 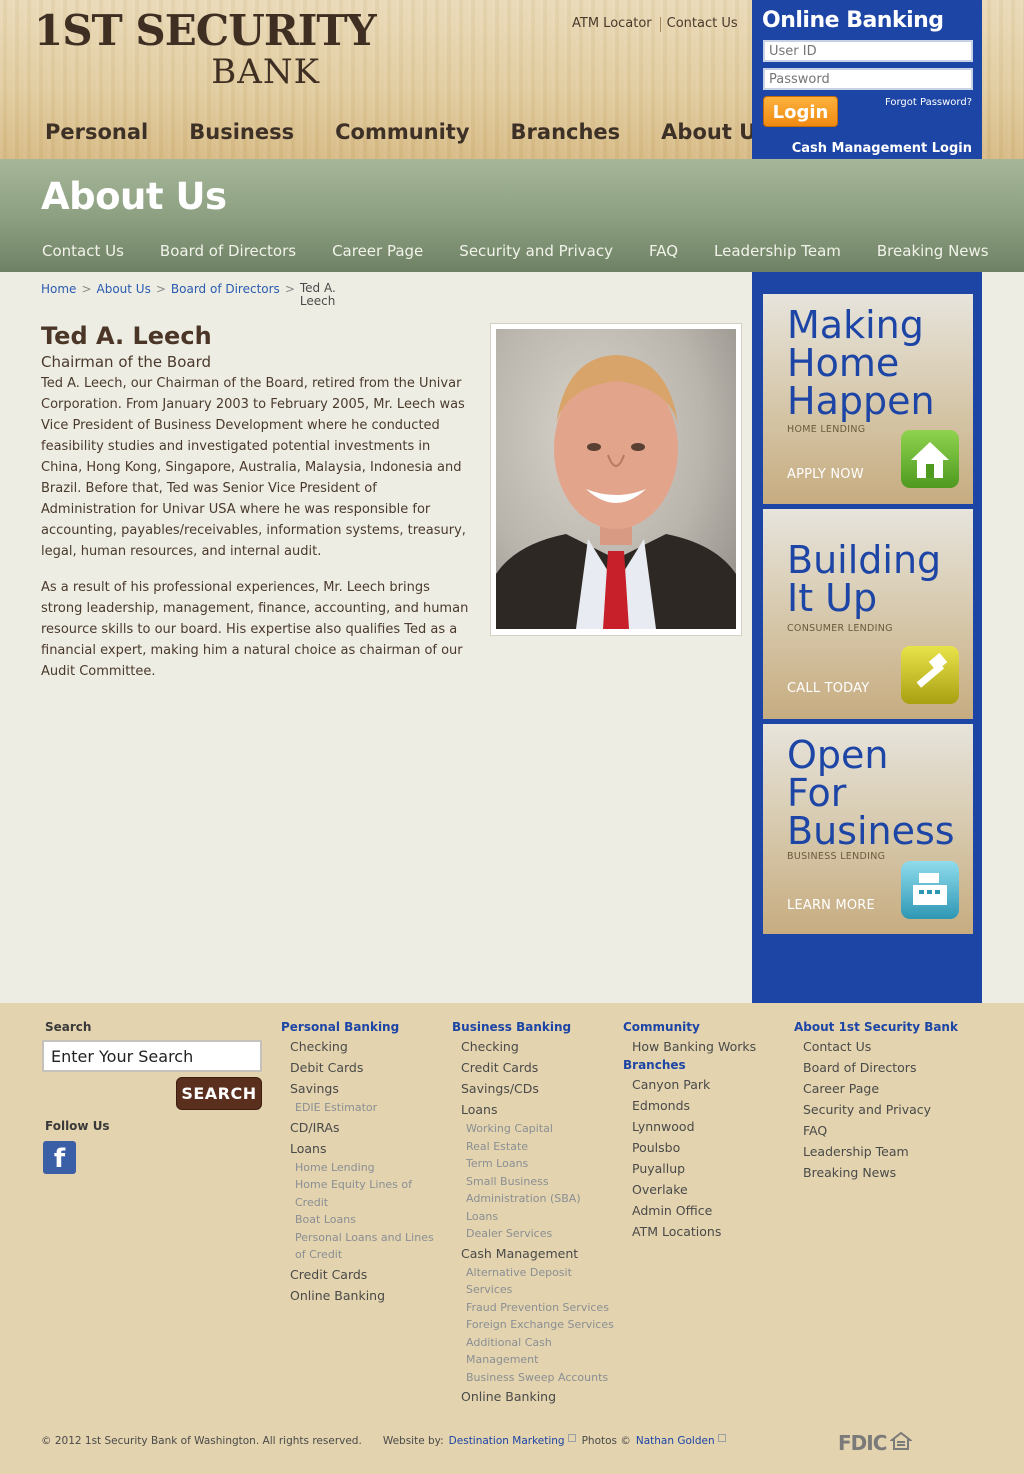 I want to click on subnav-security-privacy: Security and Privacy, so click(x=536, y=251).